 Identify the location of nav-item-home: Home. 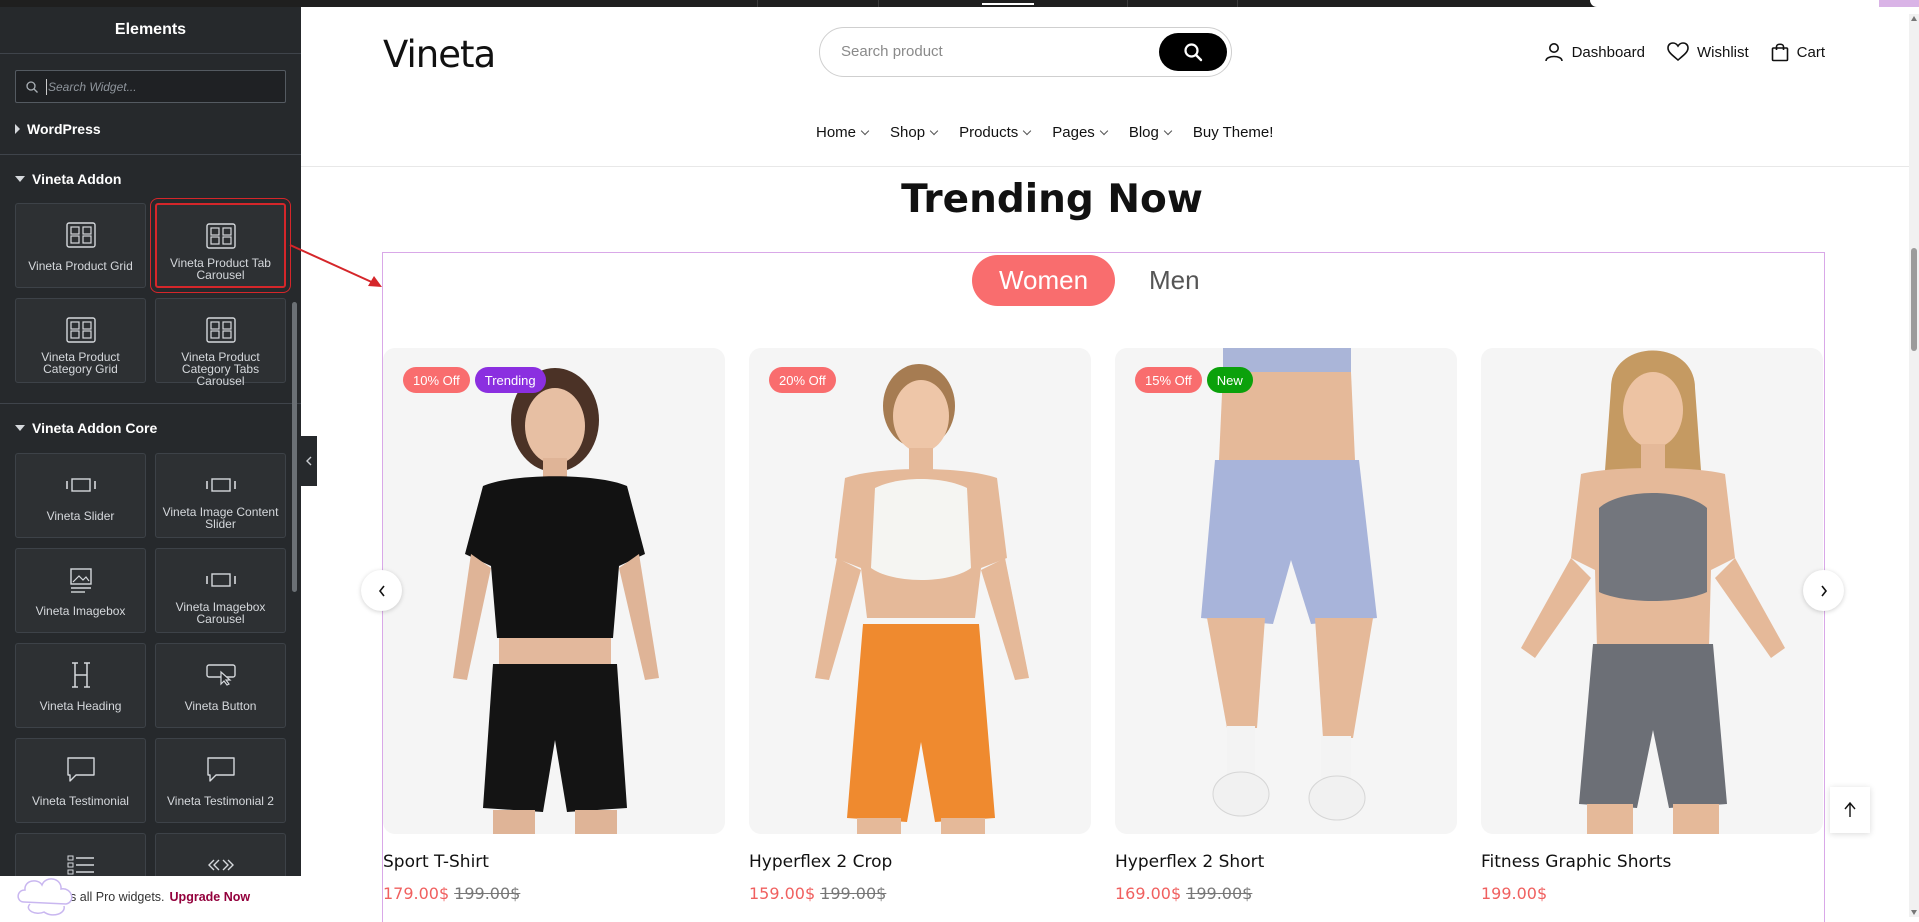
(843, 132).